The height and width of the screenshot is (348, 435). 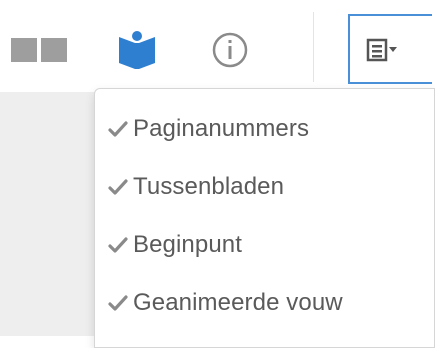 I want to click on menu-item-tussenbladen: Tussenbladen, so click(x=195, y=187).